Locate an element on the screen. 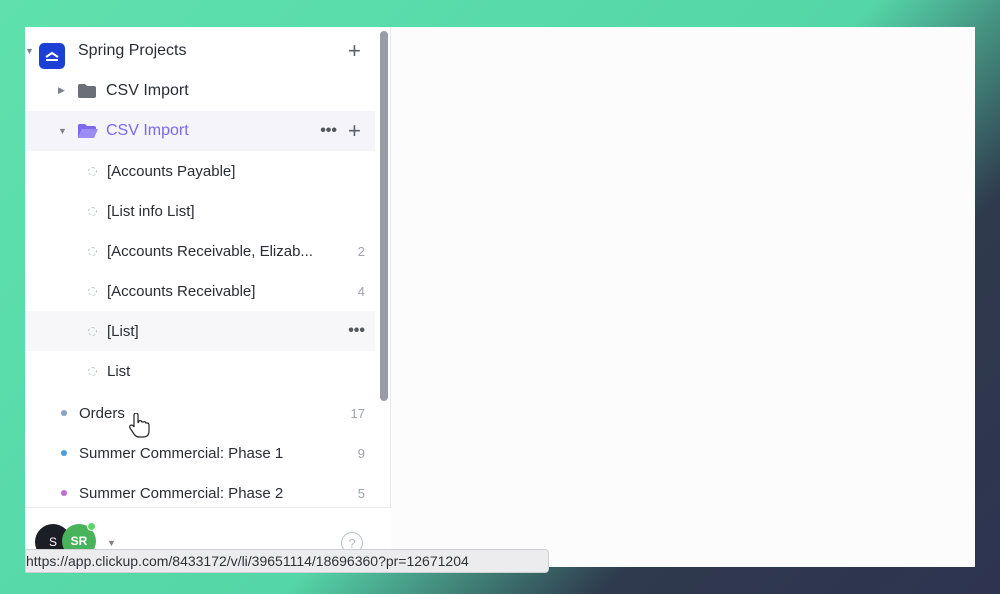 The height and width of the screenshot is (594, 1000). caret-right-icon: ▶ is located at coordinates (61, 90).